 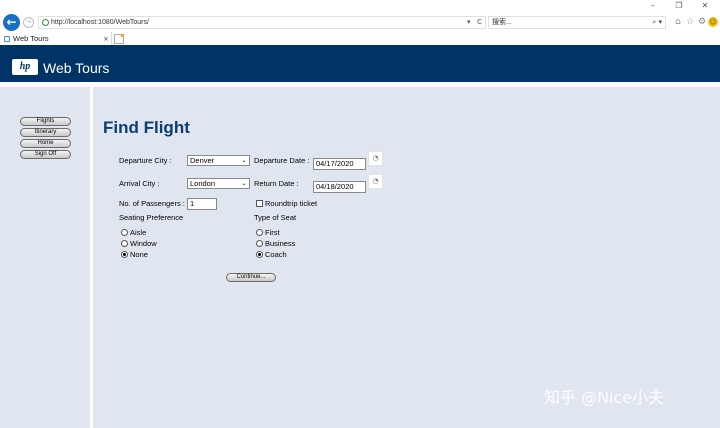 What do you see at coordinates (259, 243) in the screenshot?
I see `seat-type-business-radio` at bounding box center [259, 243].